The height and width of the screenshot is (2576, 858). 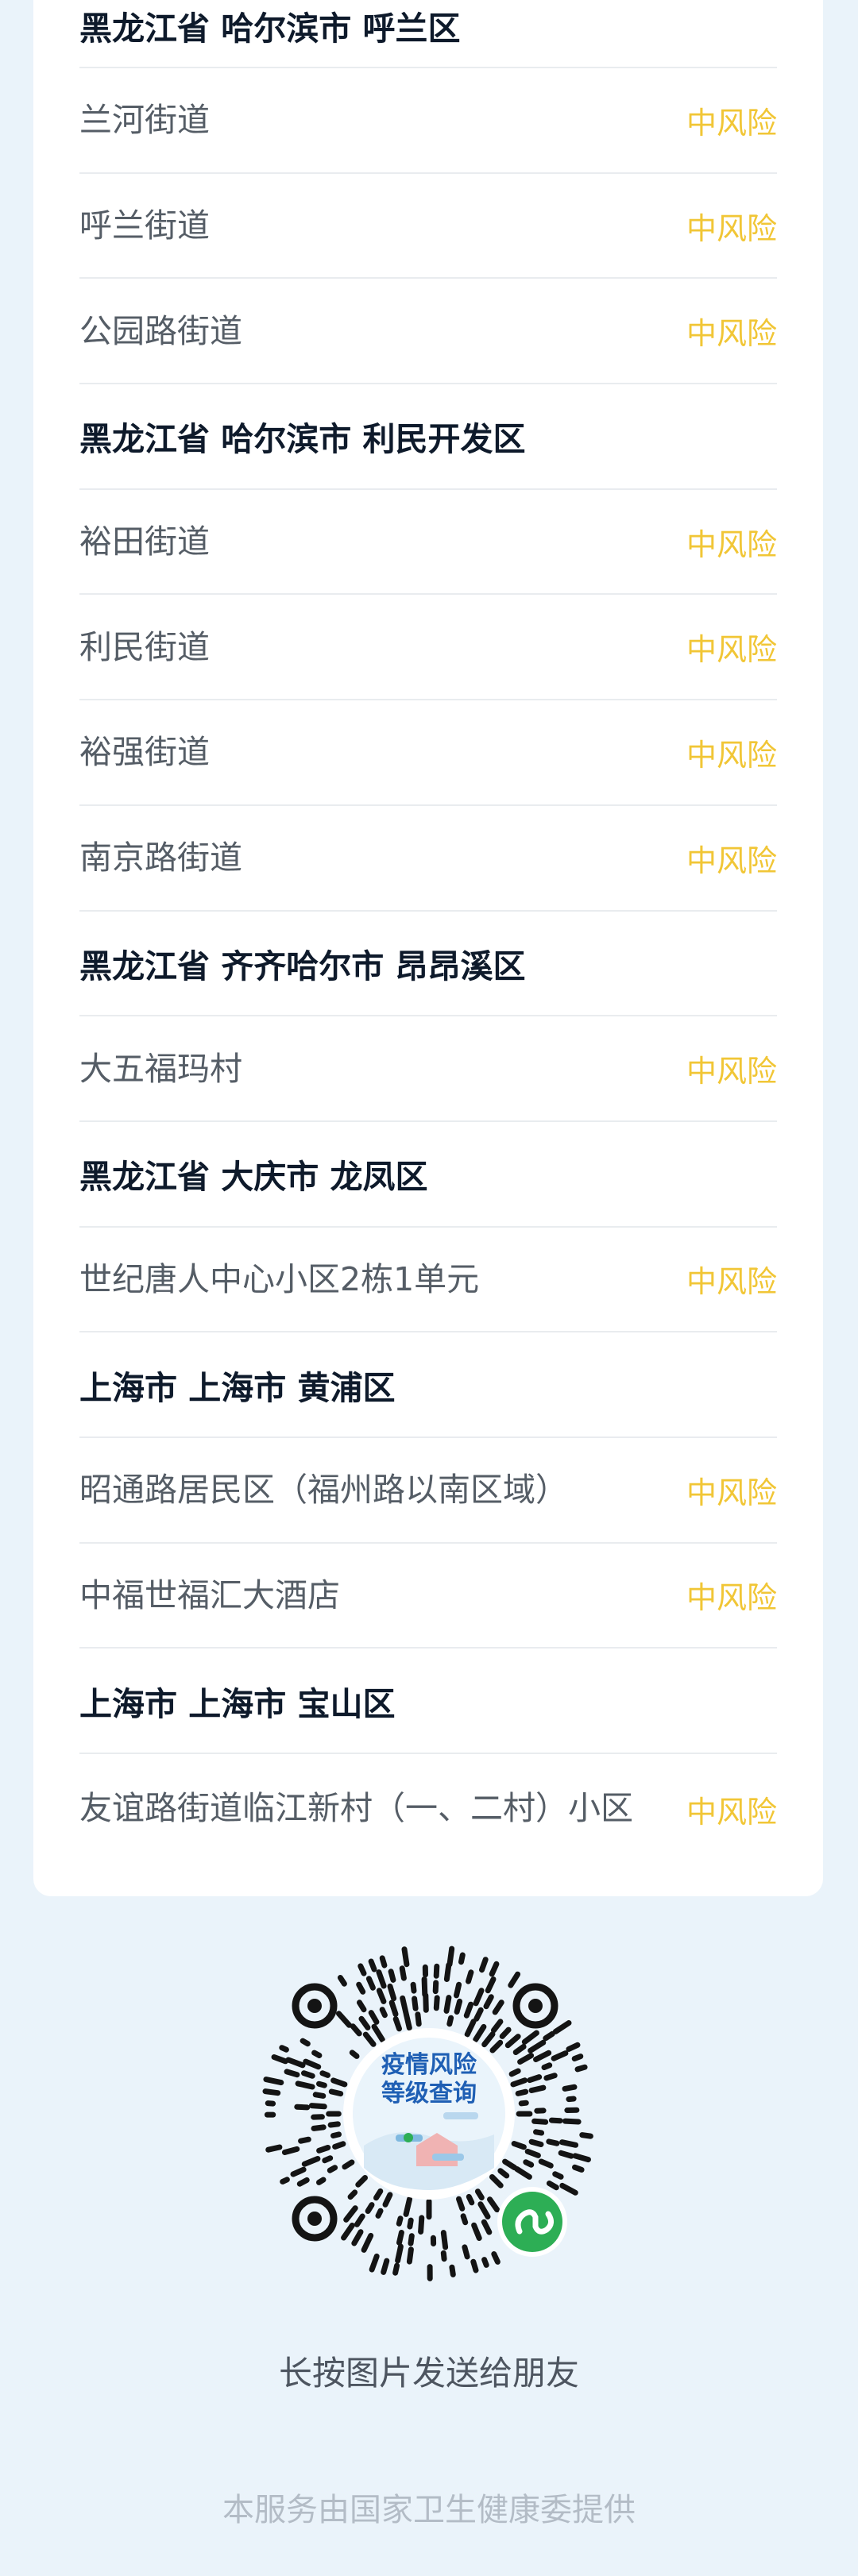 I want to click on list-item: 裕田街道 中风险, so click(x=428, y=543).